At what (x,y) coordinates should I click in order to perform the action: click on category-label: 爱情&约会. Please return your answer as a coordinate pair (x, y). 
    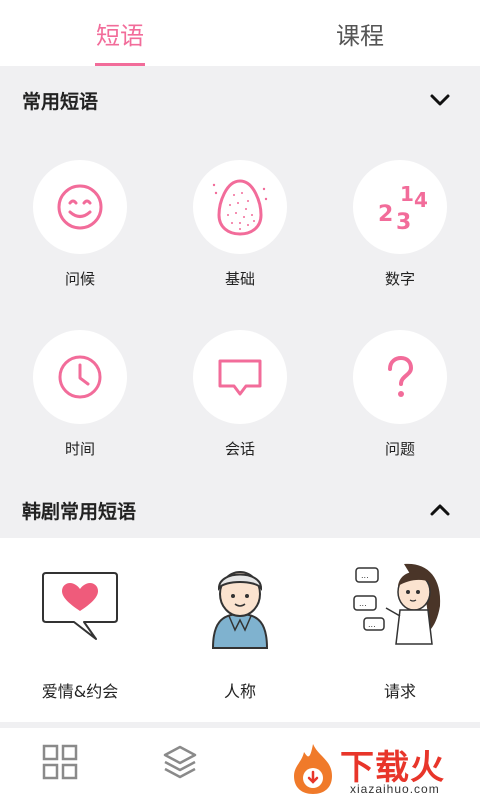
    Looking at the image, I should click on (80, 691).